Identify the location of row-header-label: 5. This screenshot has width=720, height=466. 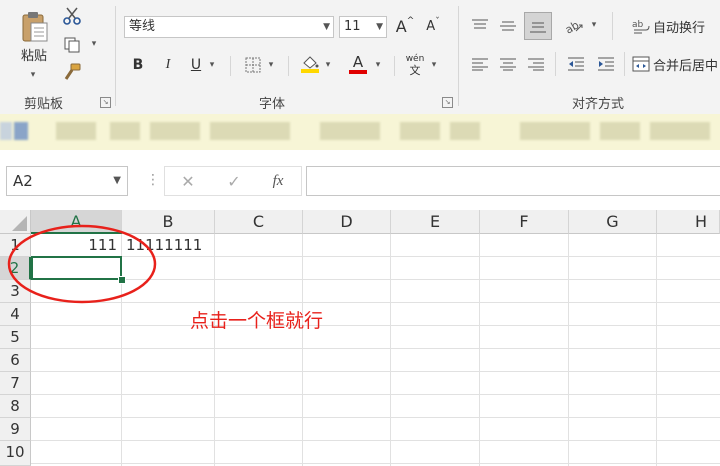
(15, 337).